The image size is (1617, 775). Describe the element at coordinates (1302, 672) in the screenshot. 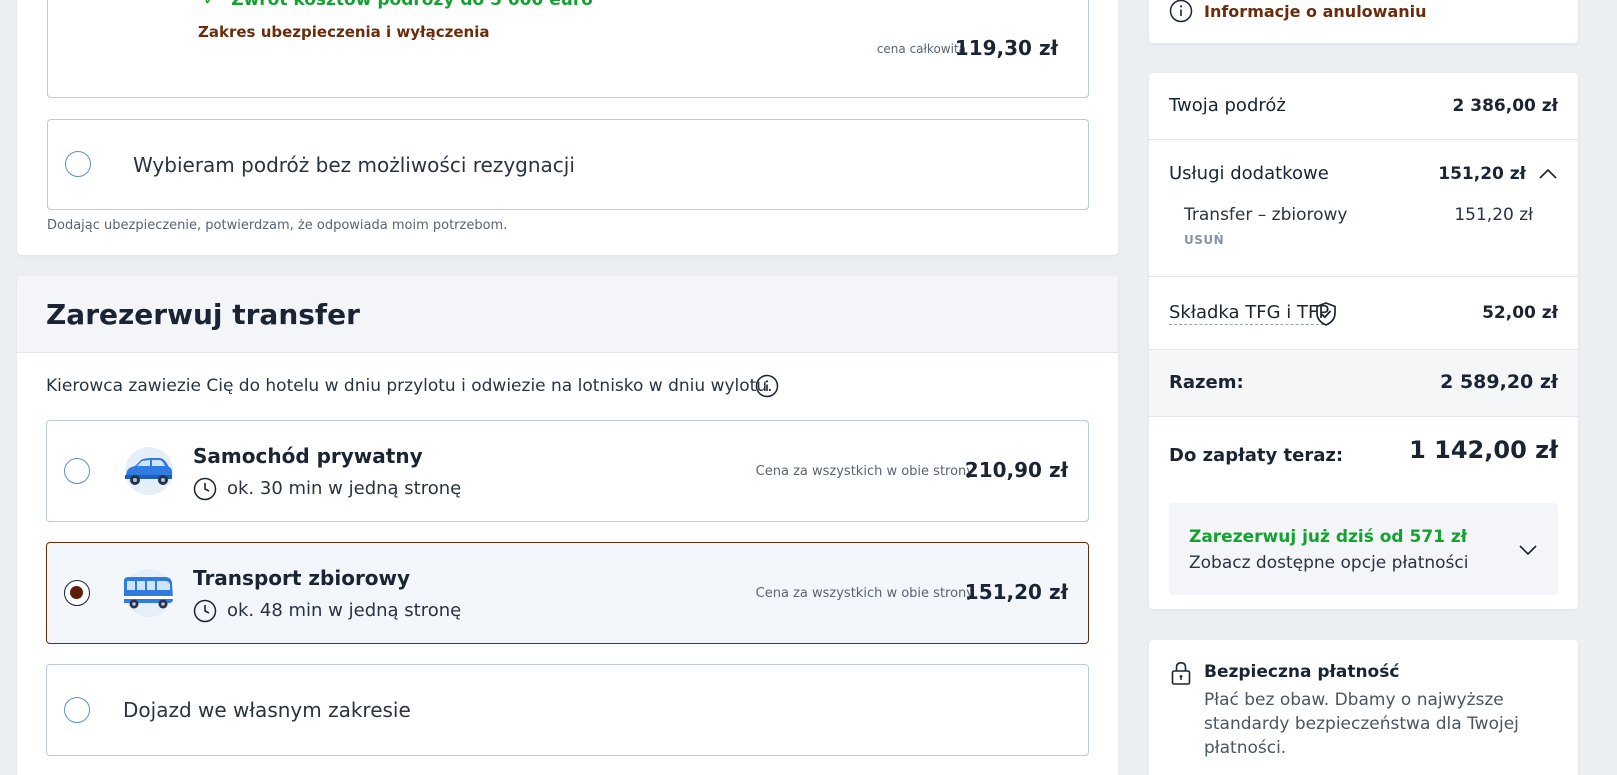

I see `secure-payment-title: Bezpieczna płatność` at that location.